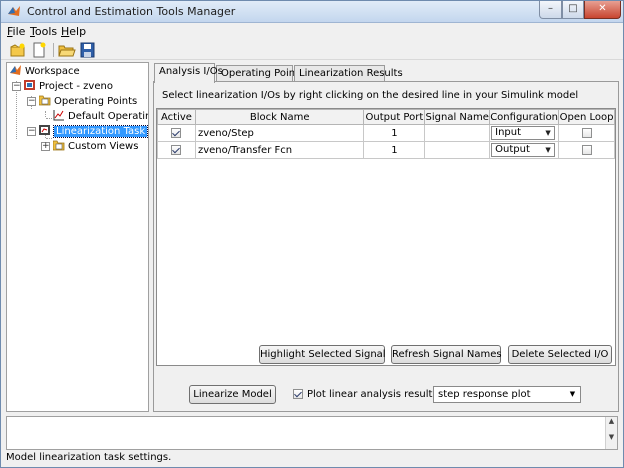 The height and width of the screenshot is (468, 624). I want to click on plot-type-dropdown: step response plot ▼, so click(507, 394).